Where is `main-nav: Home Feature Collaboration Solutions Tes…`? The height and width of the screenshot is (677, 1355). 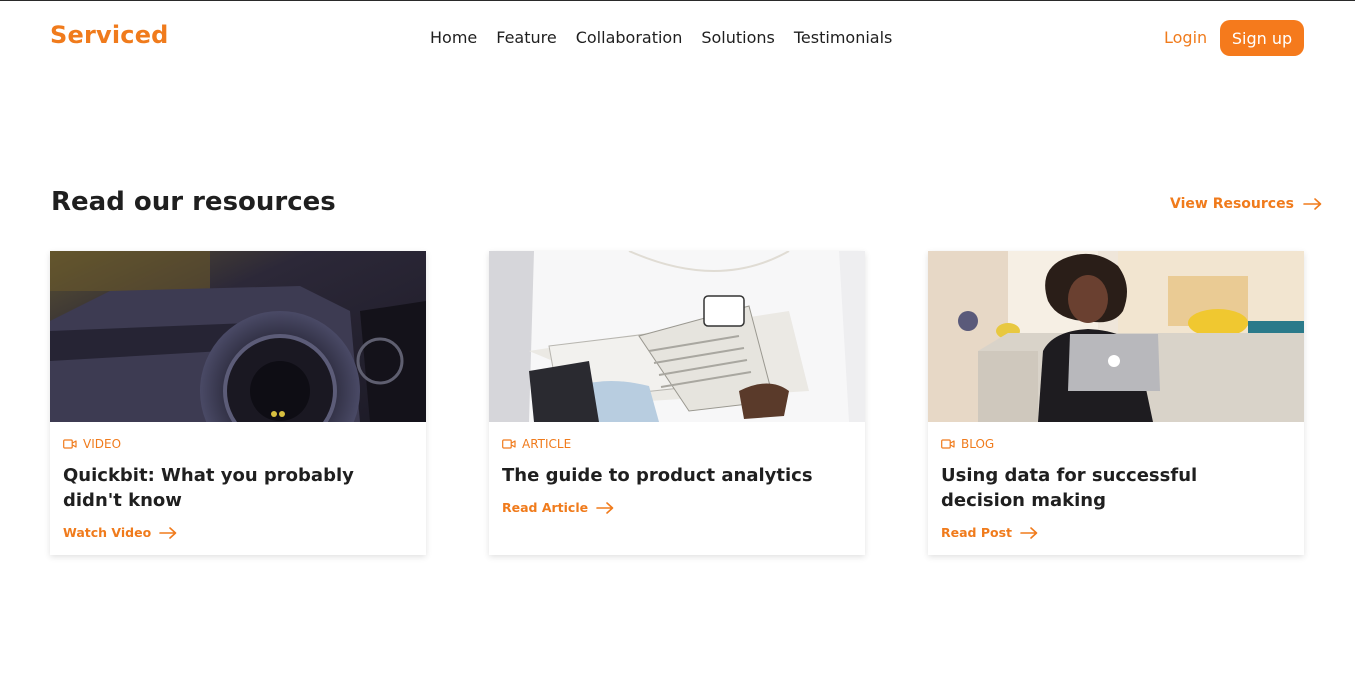 main-nav: Home Feature Collaboration Solutions Tes… is located at coordinates (670, 37).